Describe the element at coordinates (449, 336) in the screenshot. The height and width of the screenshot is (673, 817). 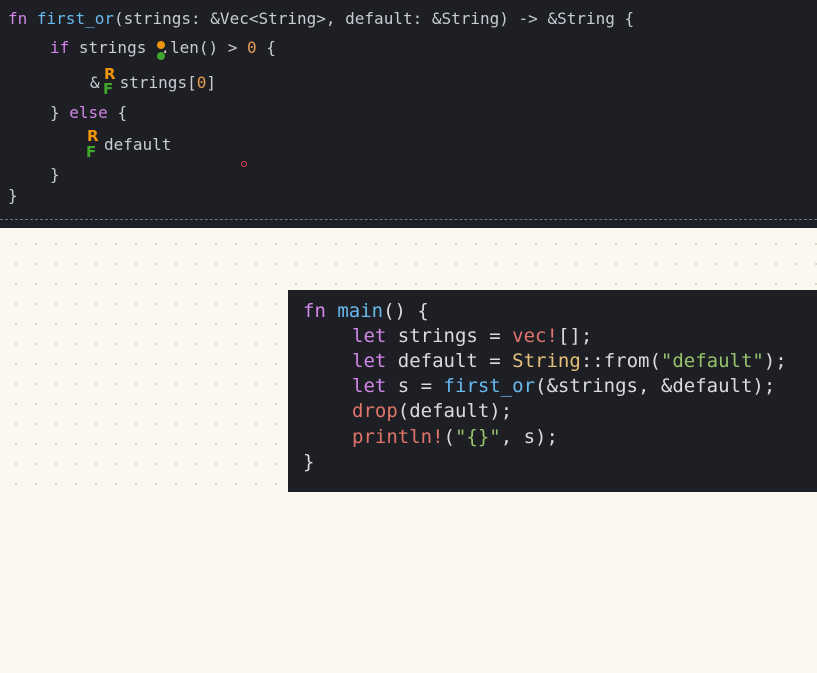
I see `code-text: strings =` at that location.